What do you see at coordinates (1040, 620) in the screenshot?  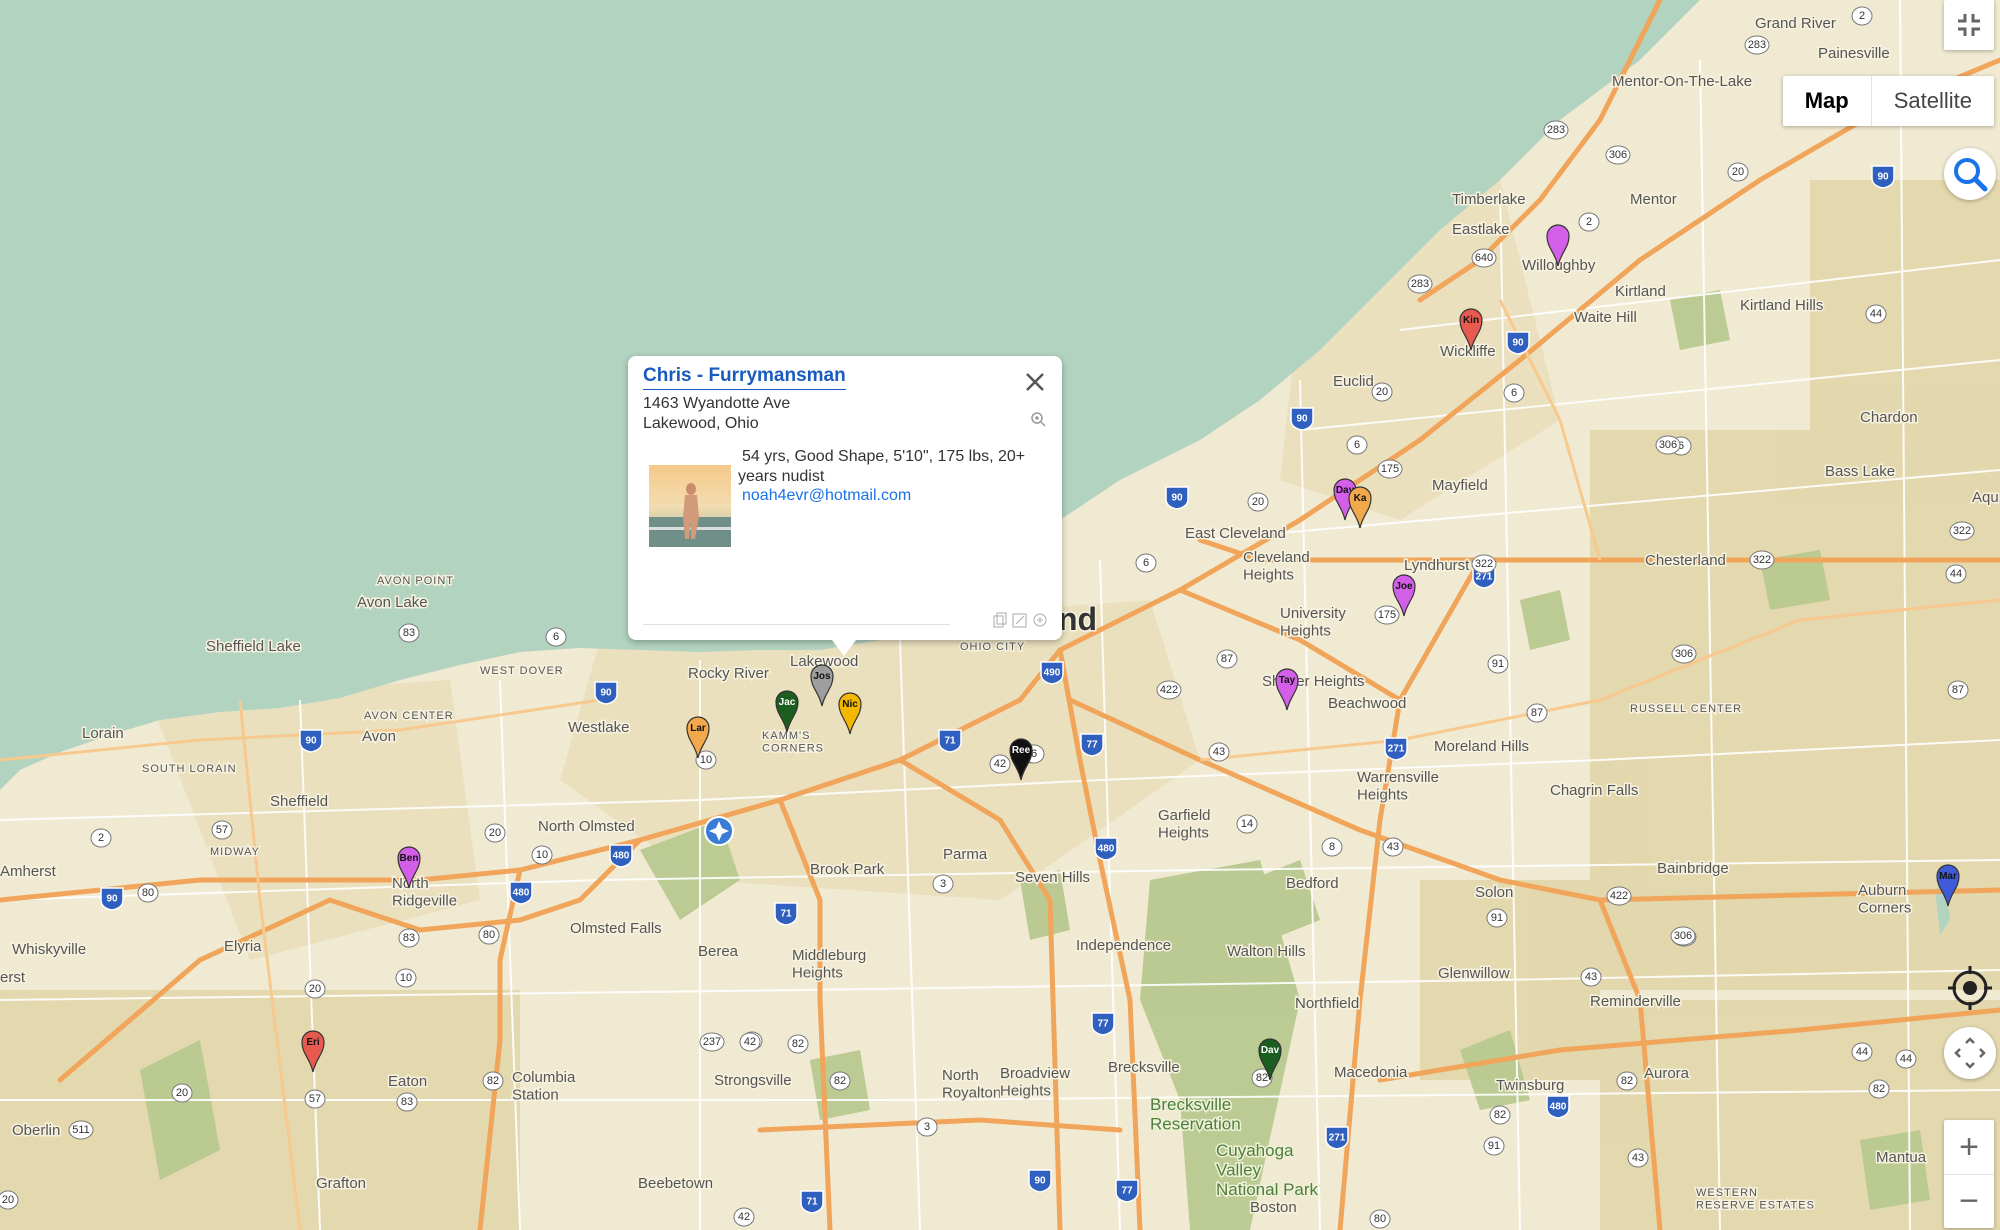 I see `print-icon` at bounding box center [1040, 620].